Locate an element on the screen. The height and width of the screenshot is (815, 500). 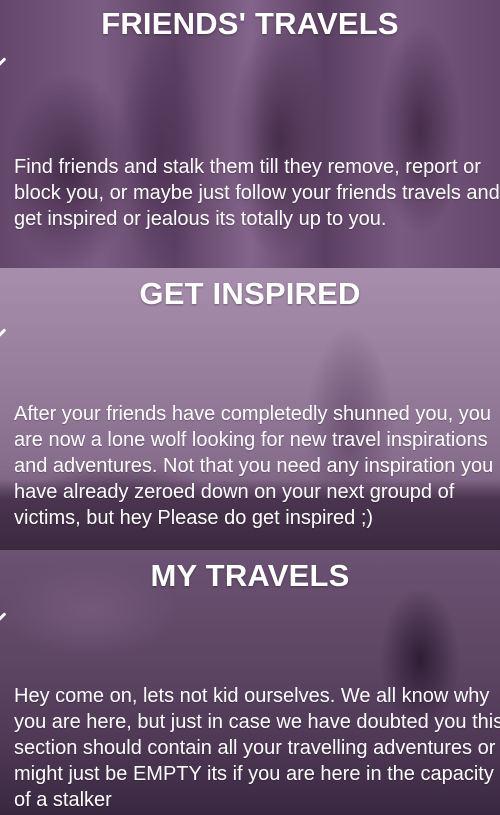
panel-title: MY TRAVELS is located at coordinates (250, 575).